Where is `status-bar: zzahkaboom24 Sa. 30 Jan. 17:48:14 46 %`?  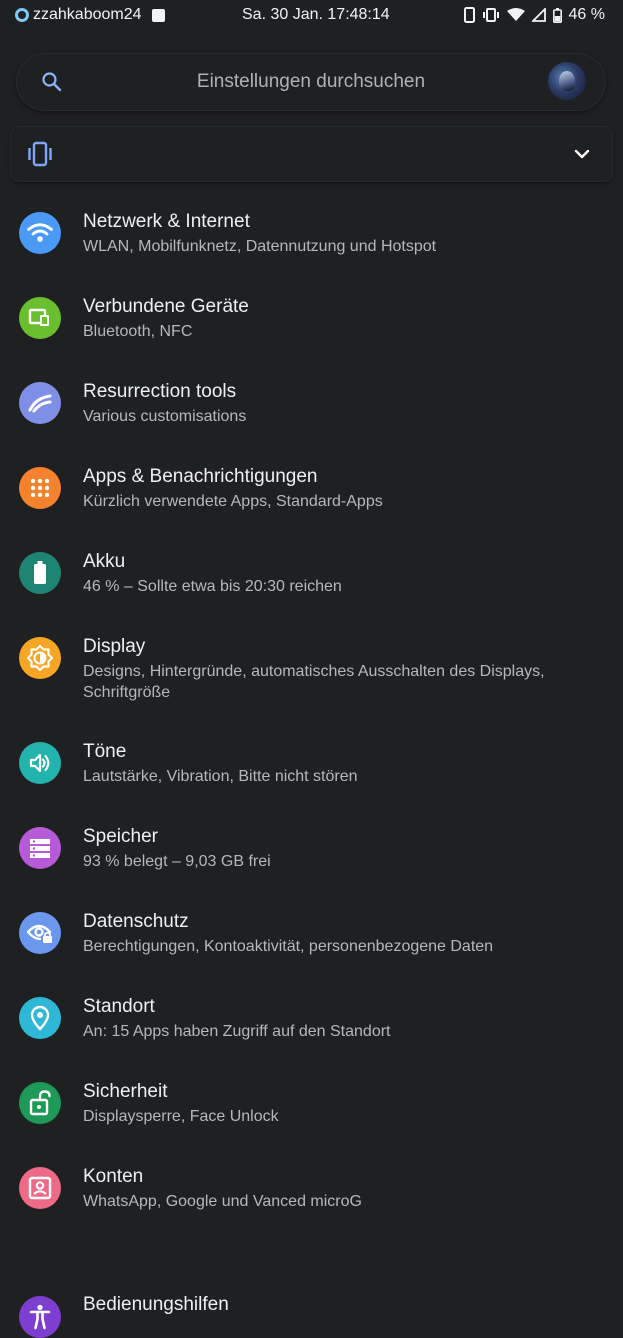 status-bar: zzahkaboom24 Sa. 30 Jan. 17:48:14 46 % is located at coordinates (311, 15).